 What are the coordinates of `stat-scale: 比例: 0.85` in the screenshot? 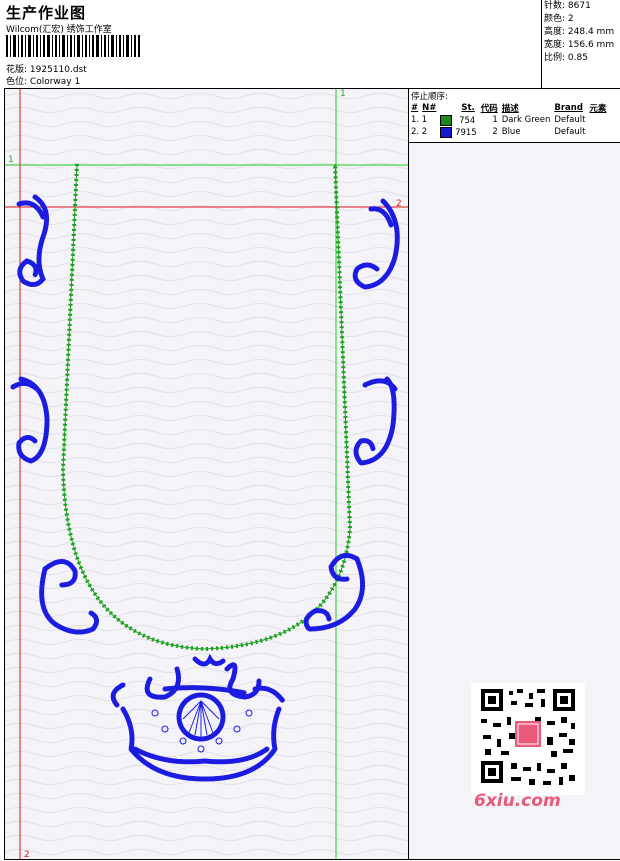 It's located at (566, 58).